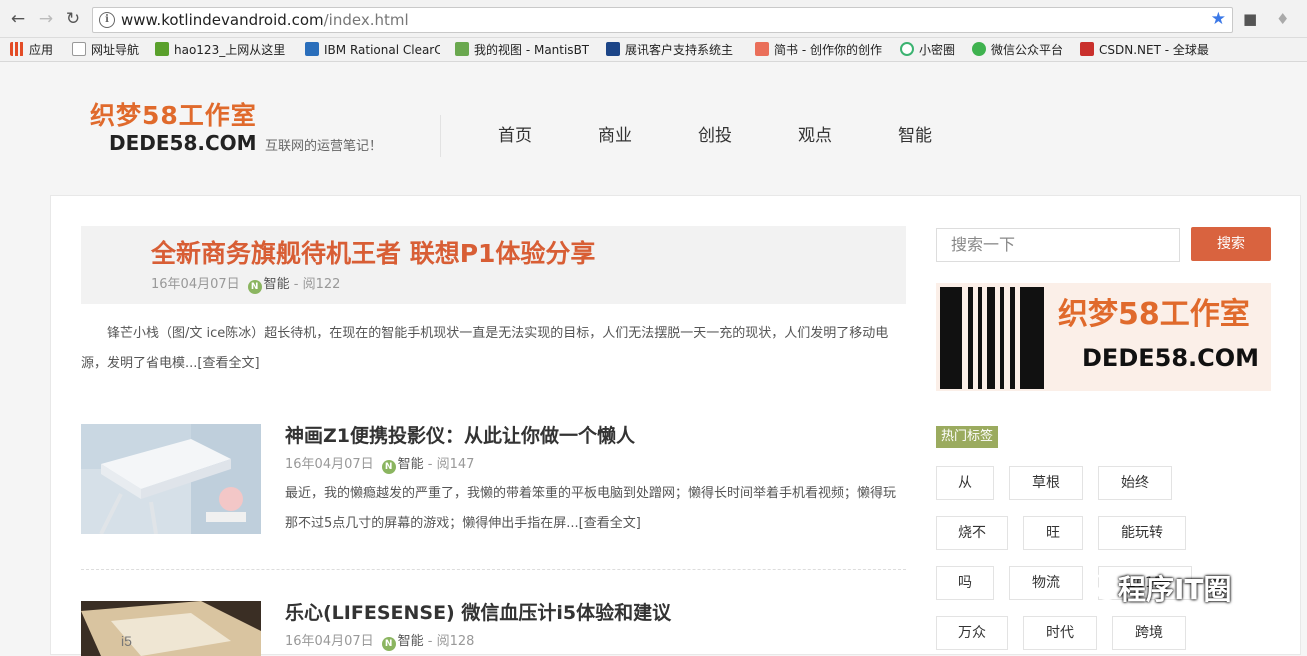 The height and width of the screenshot is (656, 1307). What do you see at coordinates (1231, 244) in the screenshot?
I see `search-button: 搜索` at bounding box center [1231, 244].